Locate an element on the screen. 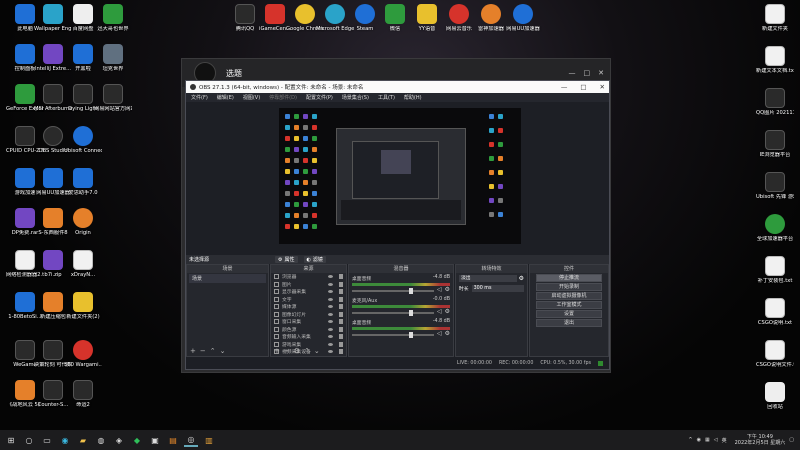 Image resolution: width=800 pixels, height=450 pixels. menu-profile: 配置文件(P) is located at coordinates (319, 97).